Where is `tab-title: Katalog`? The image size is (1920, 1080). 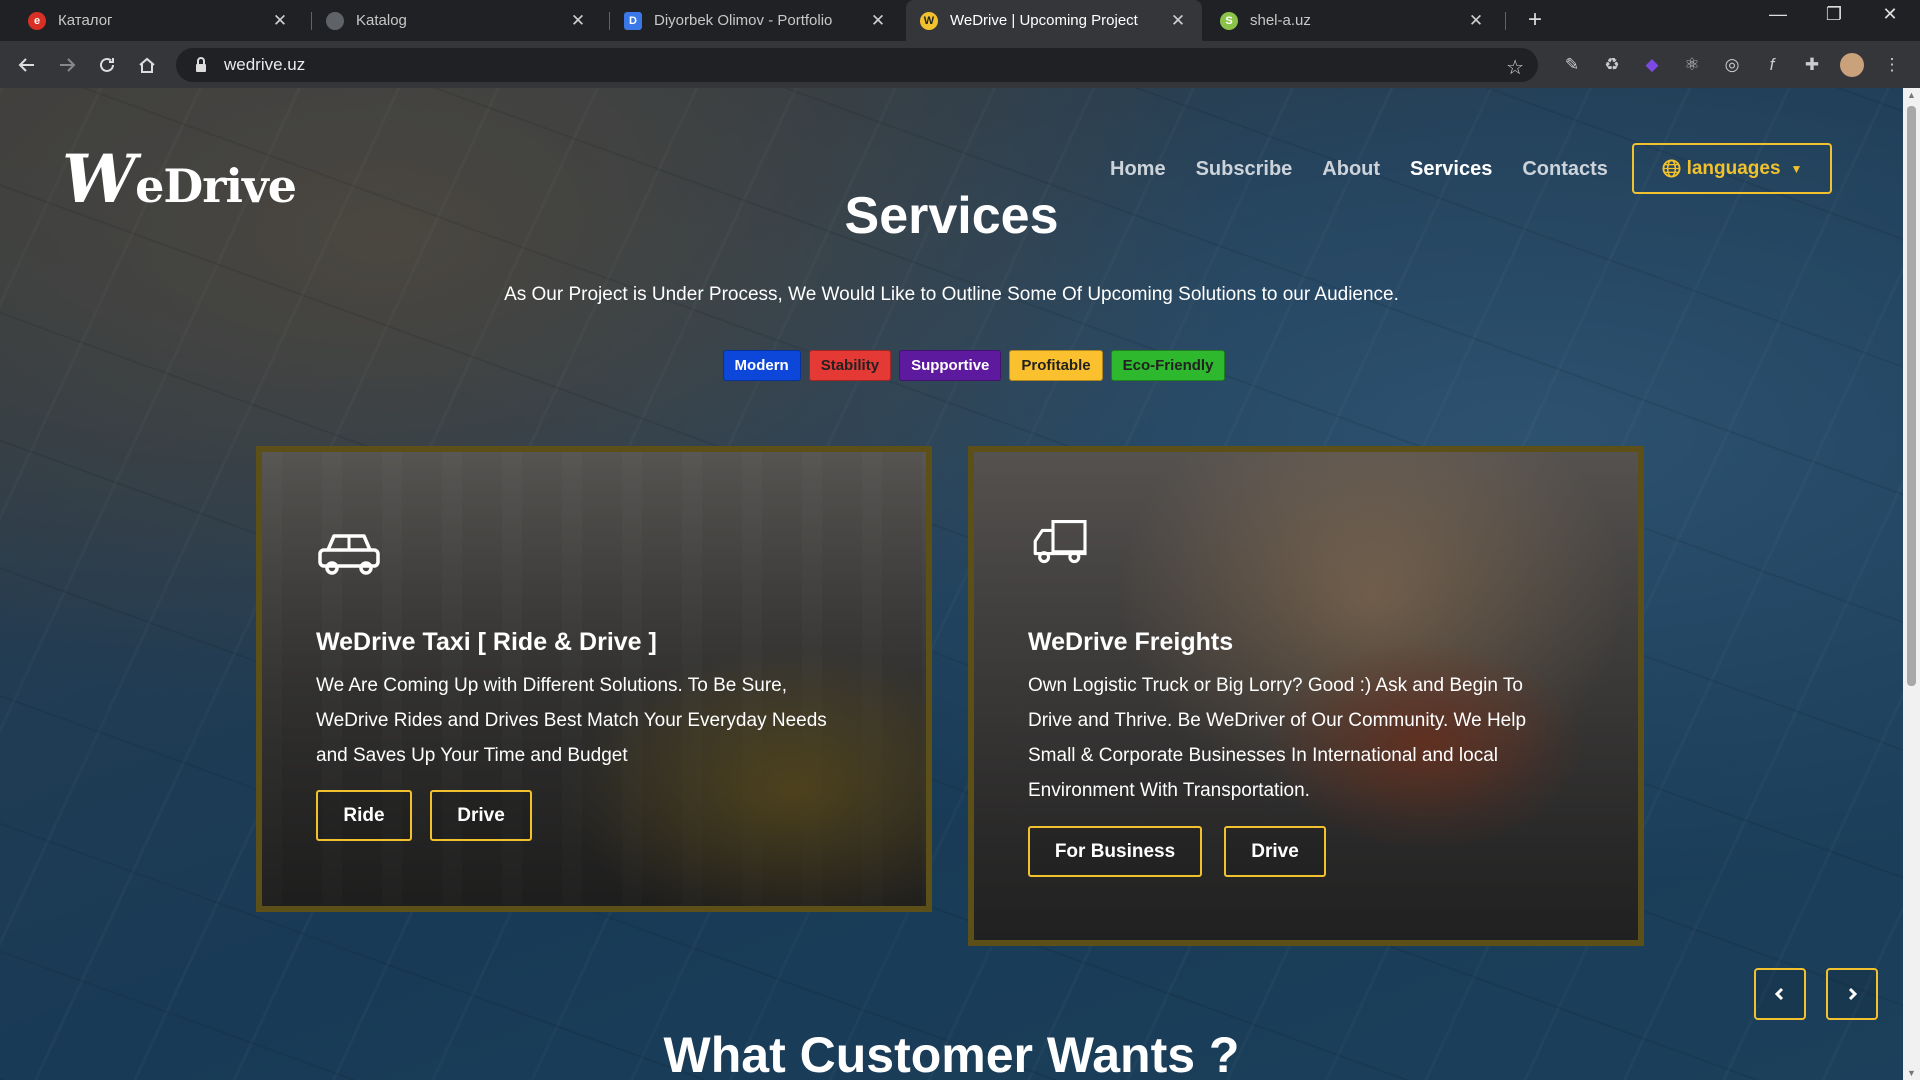
tab-title: Katalog is located at coordinates (381, 20).